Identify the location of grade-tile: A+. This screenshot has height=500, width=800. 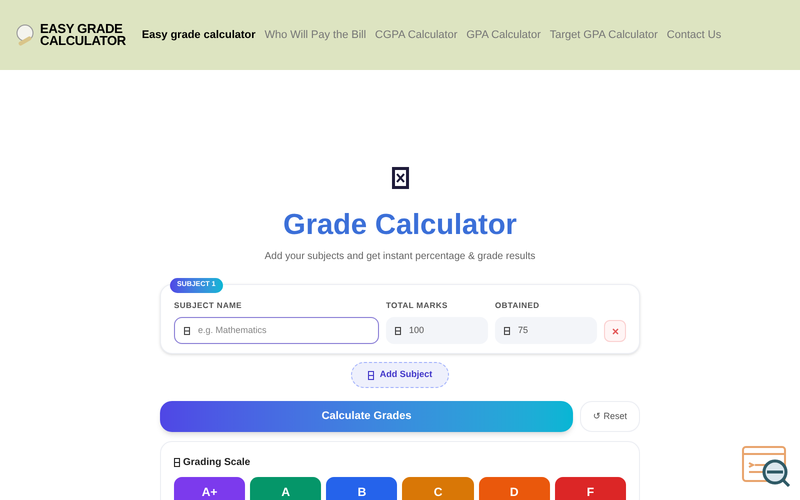
(210, 488).